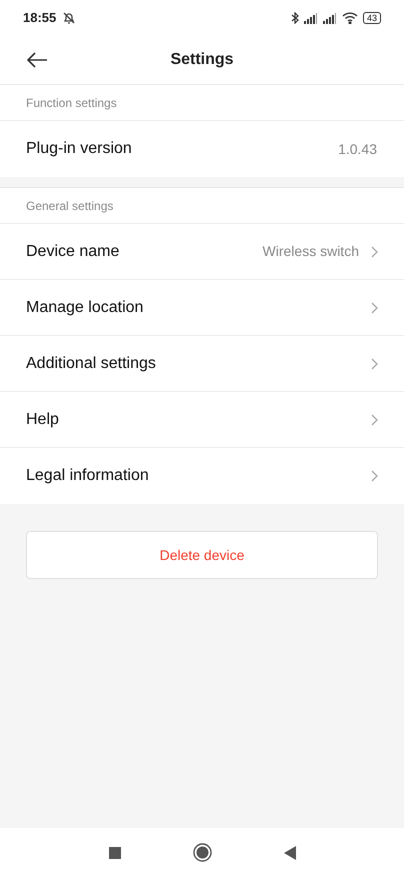 This screenshot has height=877, width=404. Describe the element at coordinates (350, 18) in the screenshot. I see `wifi-icon` at that location.